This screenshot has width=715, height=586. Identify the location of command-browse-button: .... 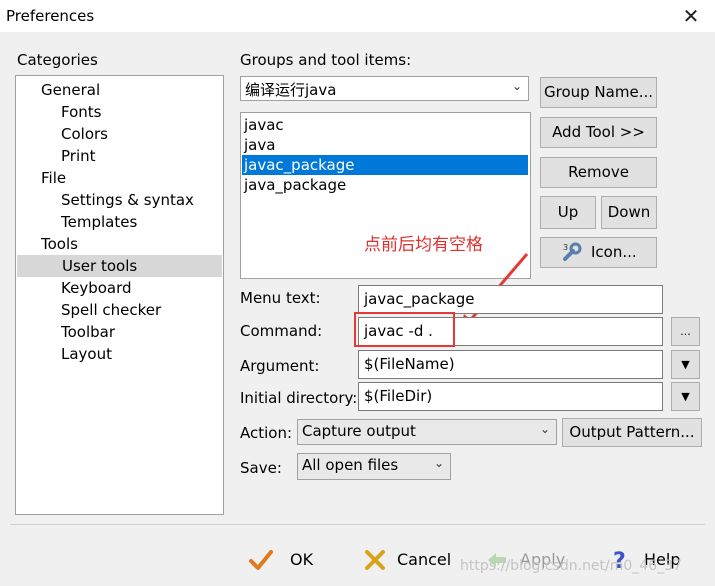
(685, 331).